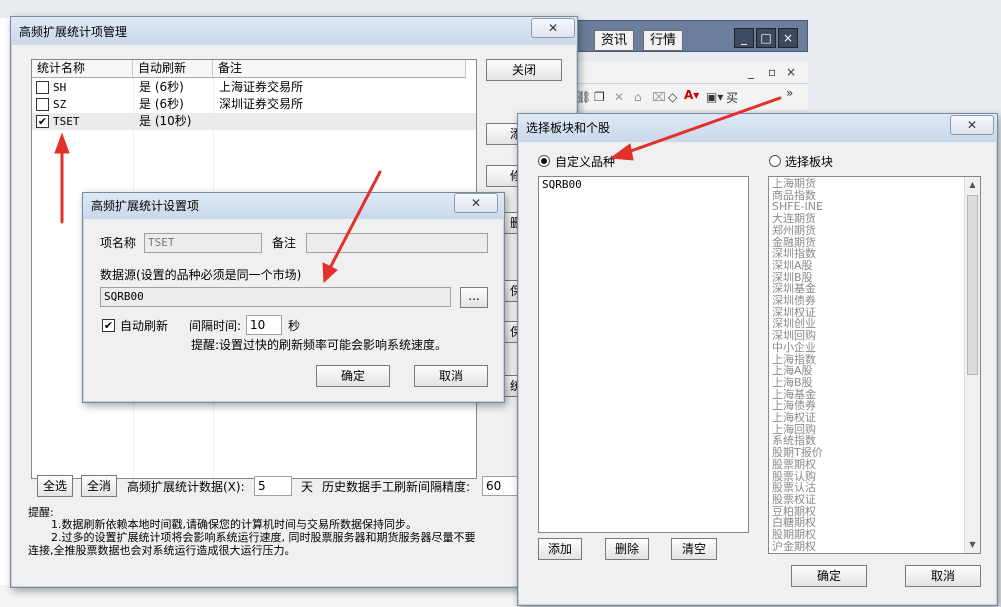 This screenshot has width=1001, height=607. What do you see at coordinates (319, 345) in the screenshot?
I see `settings-hint: 提醒:设置过快的刷新频率可能会影响系统速度。` at bounding box center [319, 345].